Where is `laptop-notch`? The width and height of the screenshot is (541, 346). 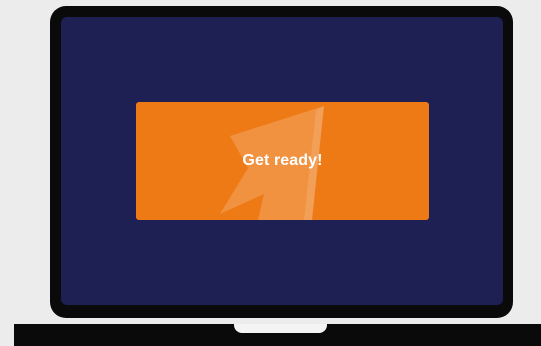
laptop-notch is located at coordinates (280, 328).